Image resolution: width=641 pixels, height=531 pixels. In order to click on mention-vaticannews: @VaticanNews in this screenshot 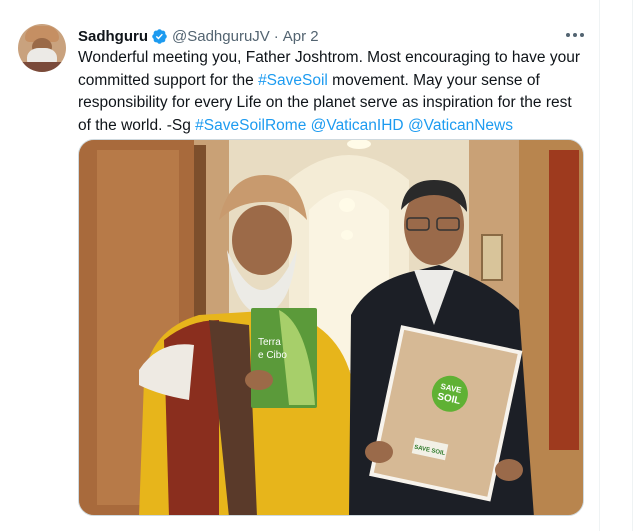, I will do `click(460, 125)`.